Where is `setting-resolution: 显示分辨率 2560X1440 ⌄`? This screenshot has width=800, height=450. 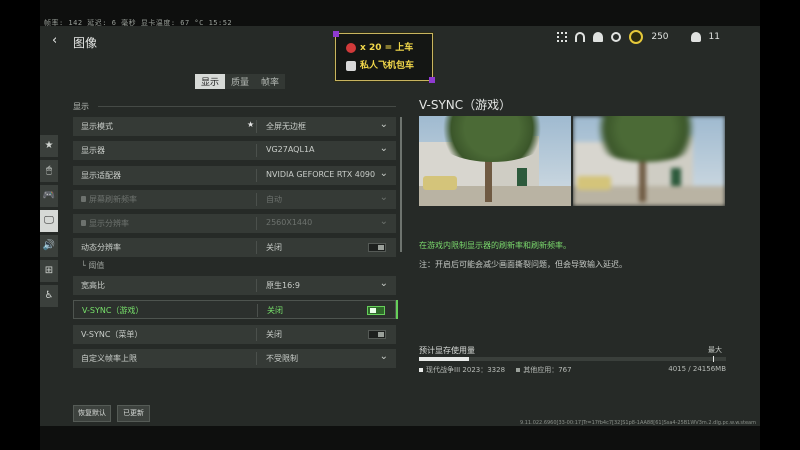
setting-resolution: 显示分辨率 2560X1440 ⌄ is located at coordinates (234, 224).